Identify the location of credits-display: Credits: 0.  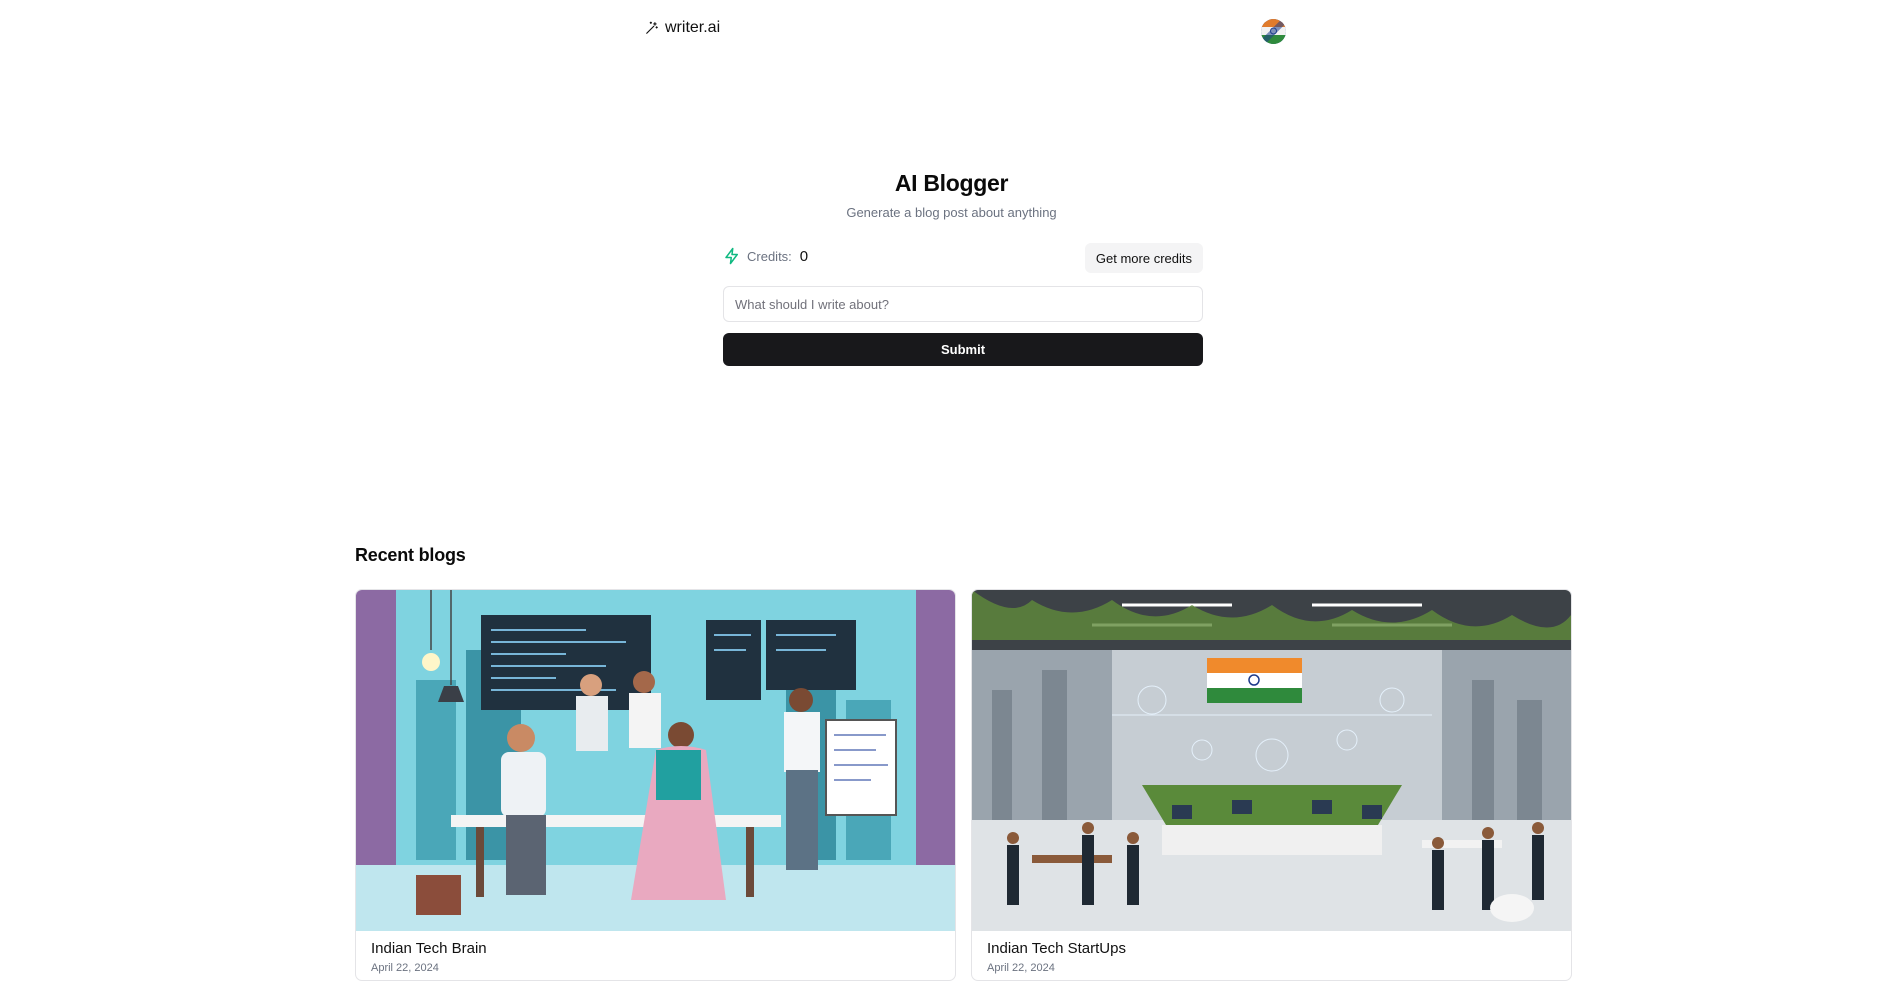
(765, 256).